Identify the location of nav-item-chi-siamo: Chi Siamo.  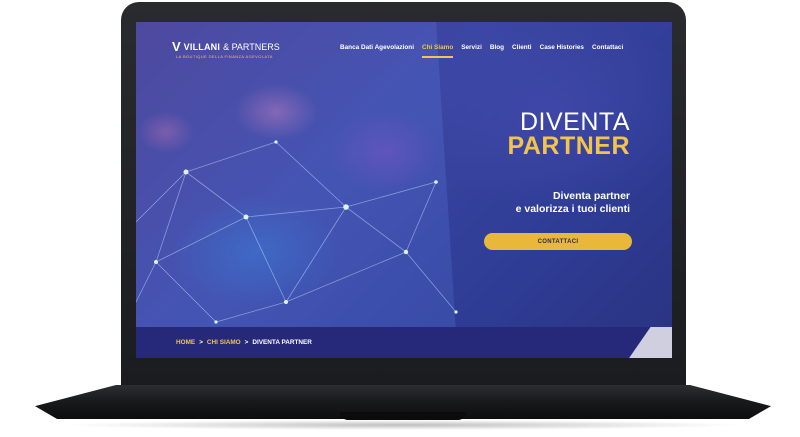
(437, 51).